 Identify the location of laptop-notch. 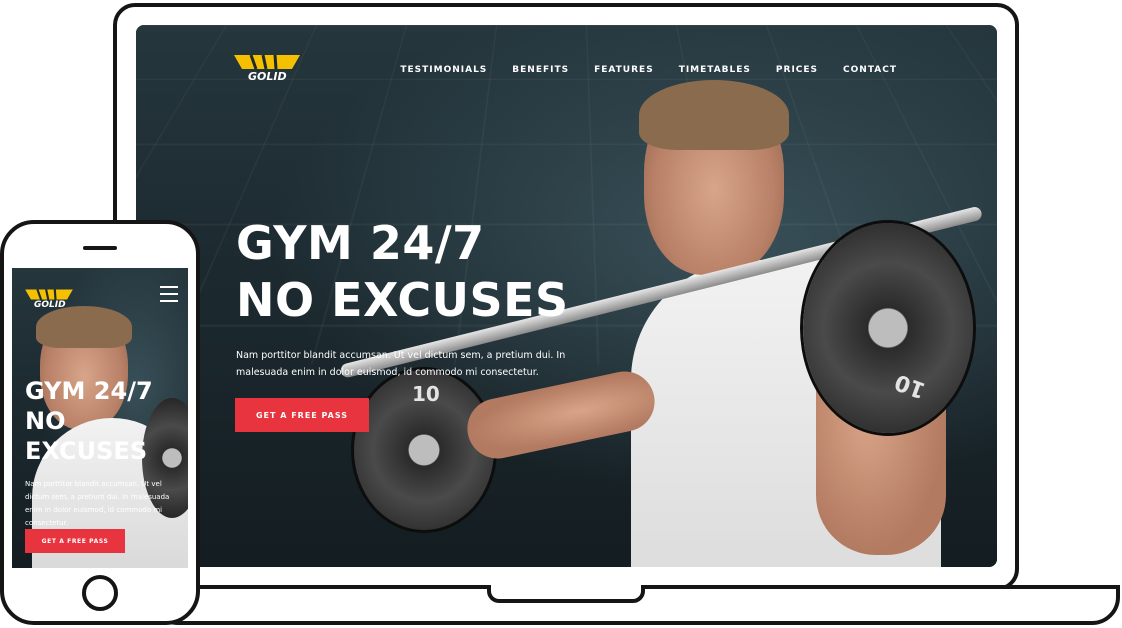
(566, 594).